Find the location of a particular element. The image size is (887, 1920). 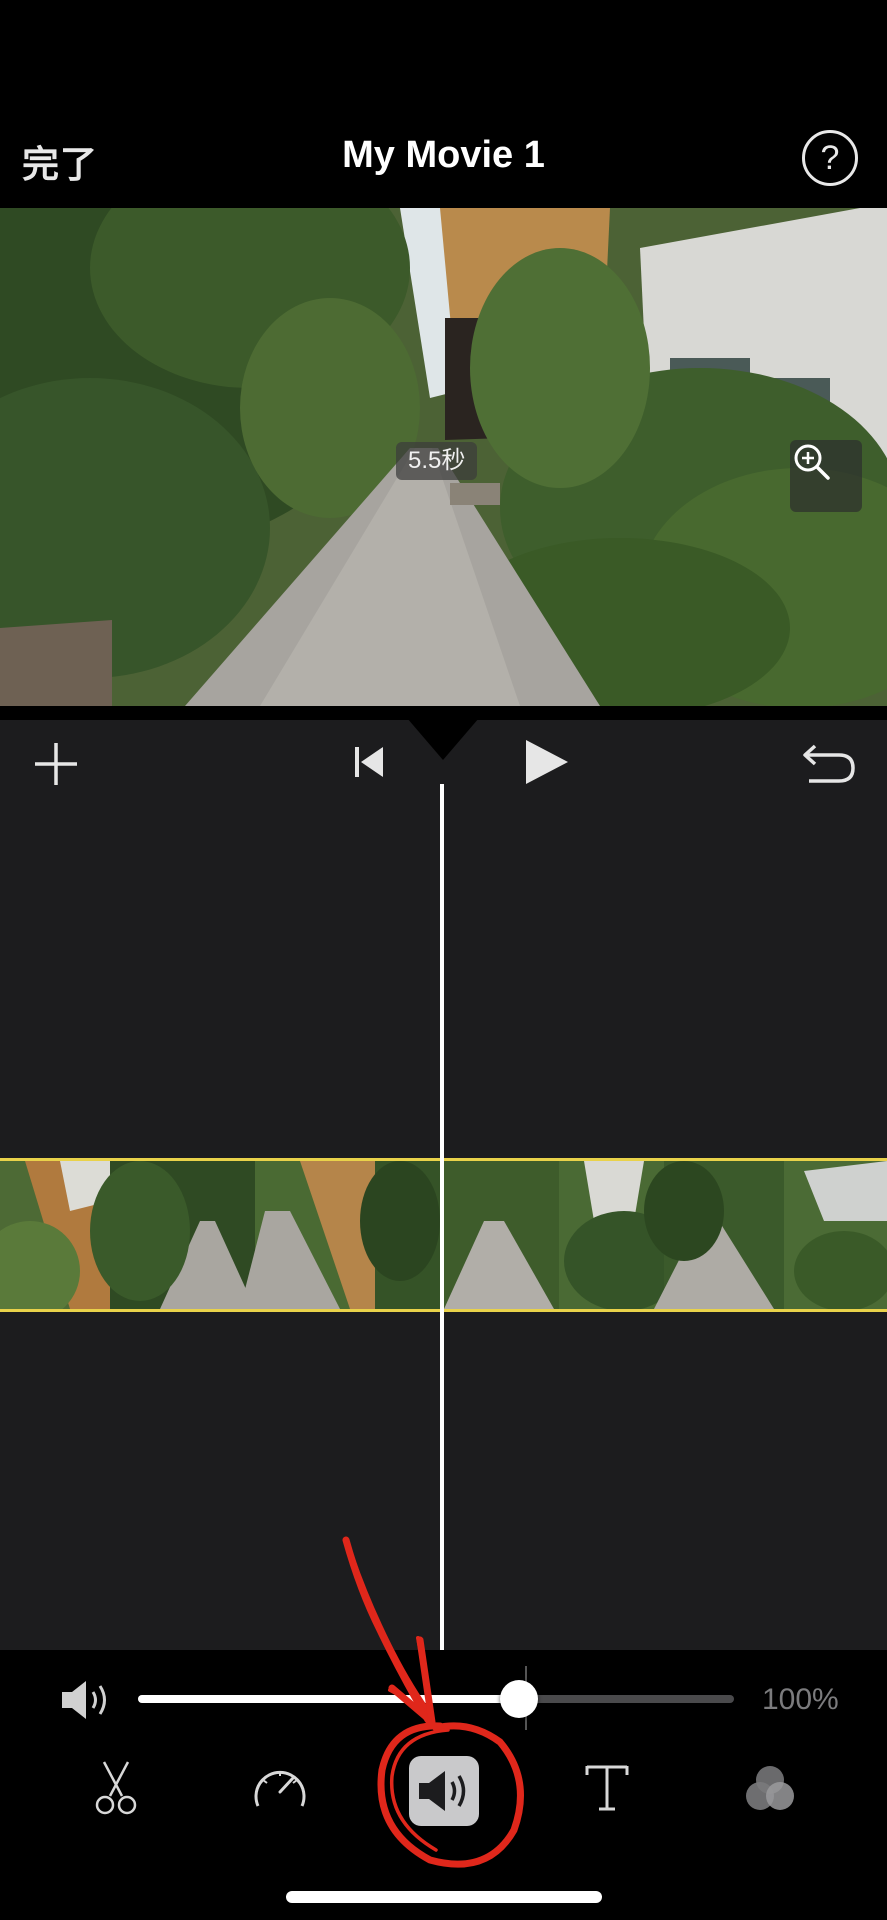

scissors-icon is located at coordinates (116, 1788).